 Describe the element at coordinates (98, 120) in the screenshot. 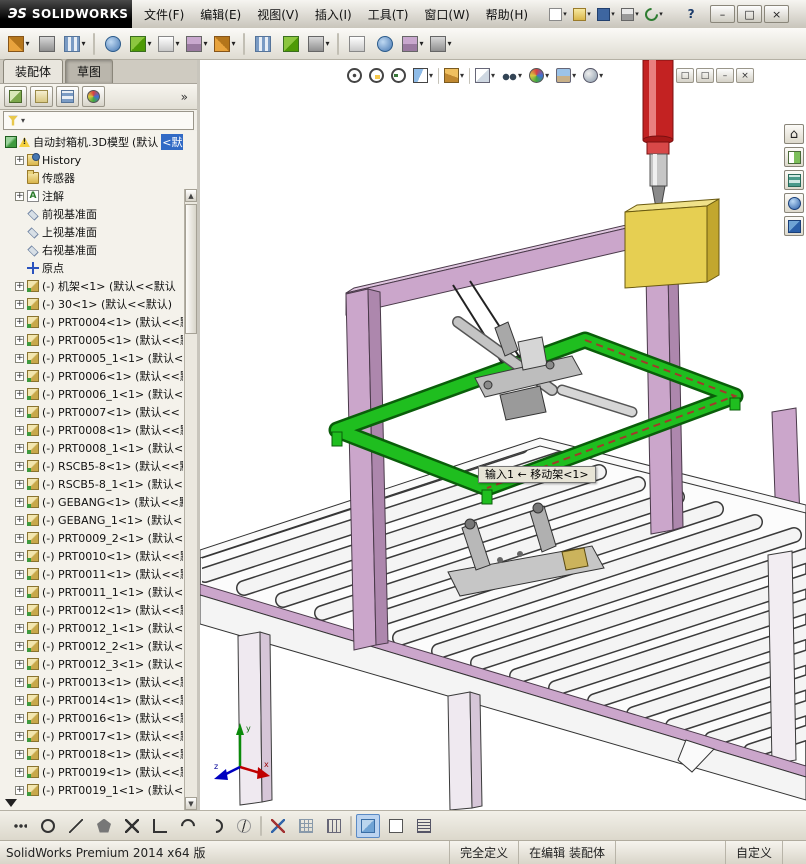

I see `tree-filter-bar: ▾` at that location.